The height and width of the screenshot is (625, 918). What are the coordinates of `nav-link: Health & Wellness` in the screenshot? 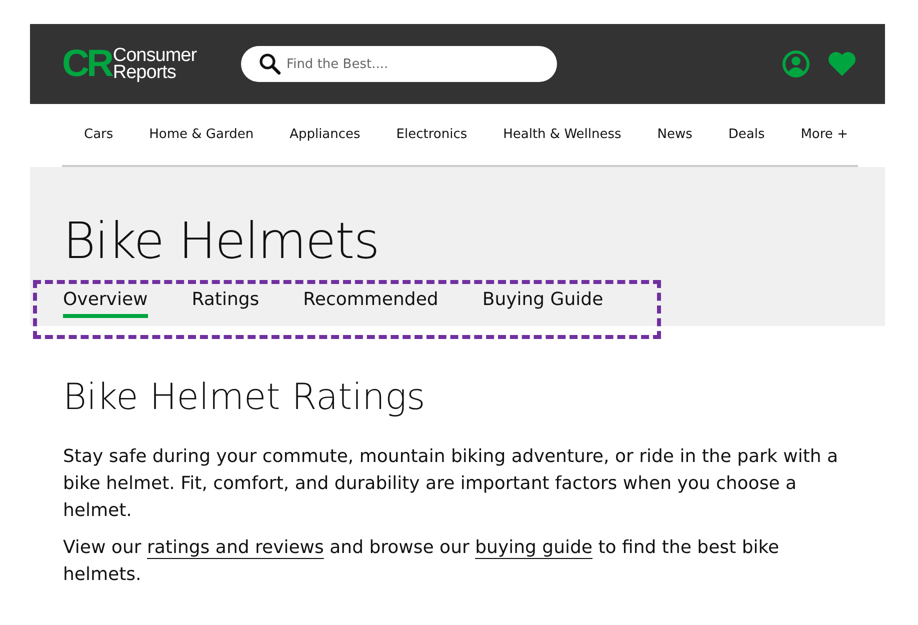 It's located at (562, 134).